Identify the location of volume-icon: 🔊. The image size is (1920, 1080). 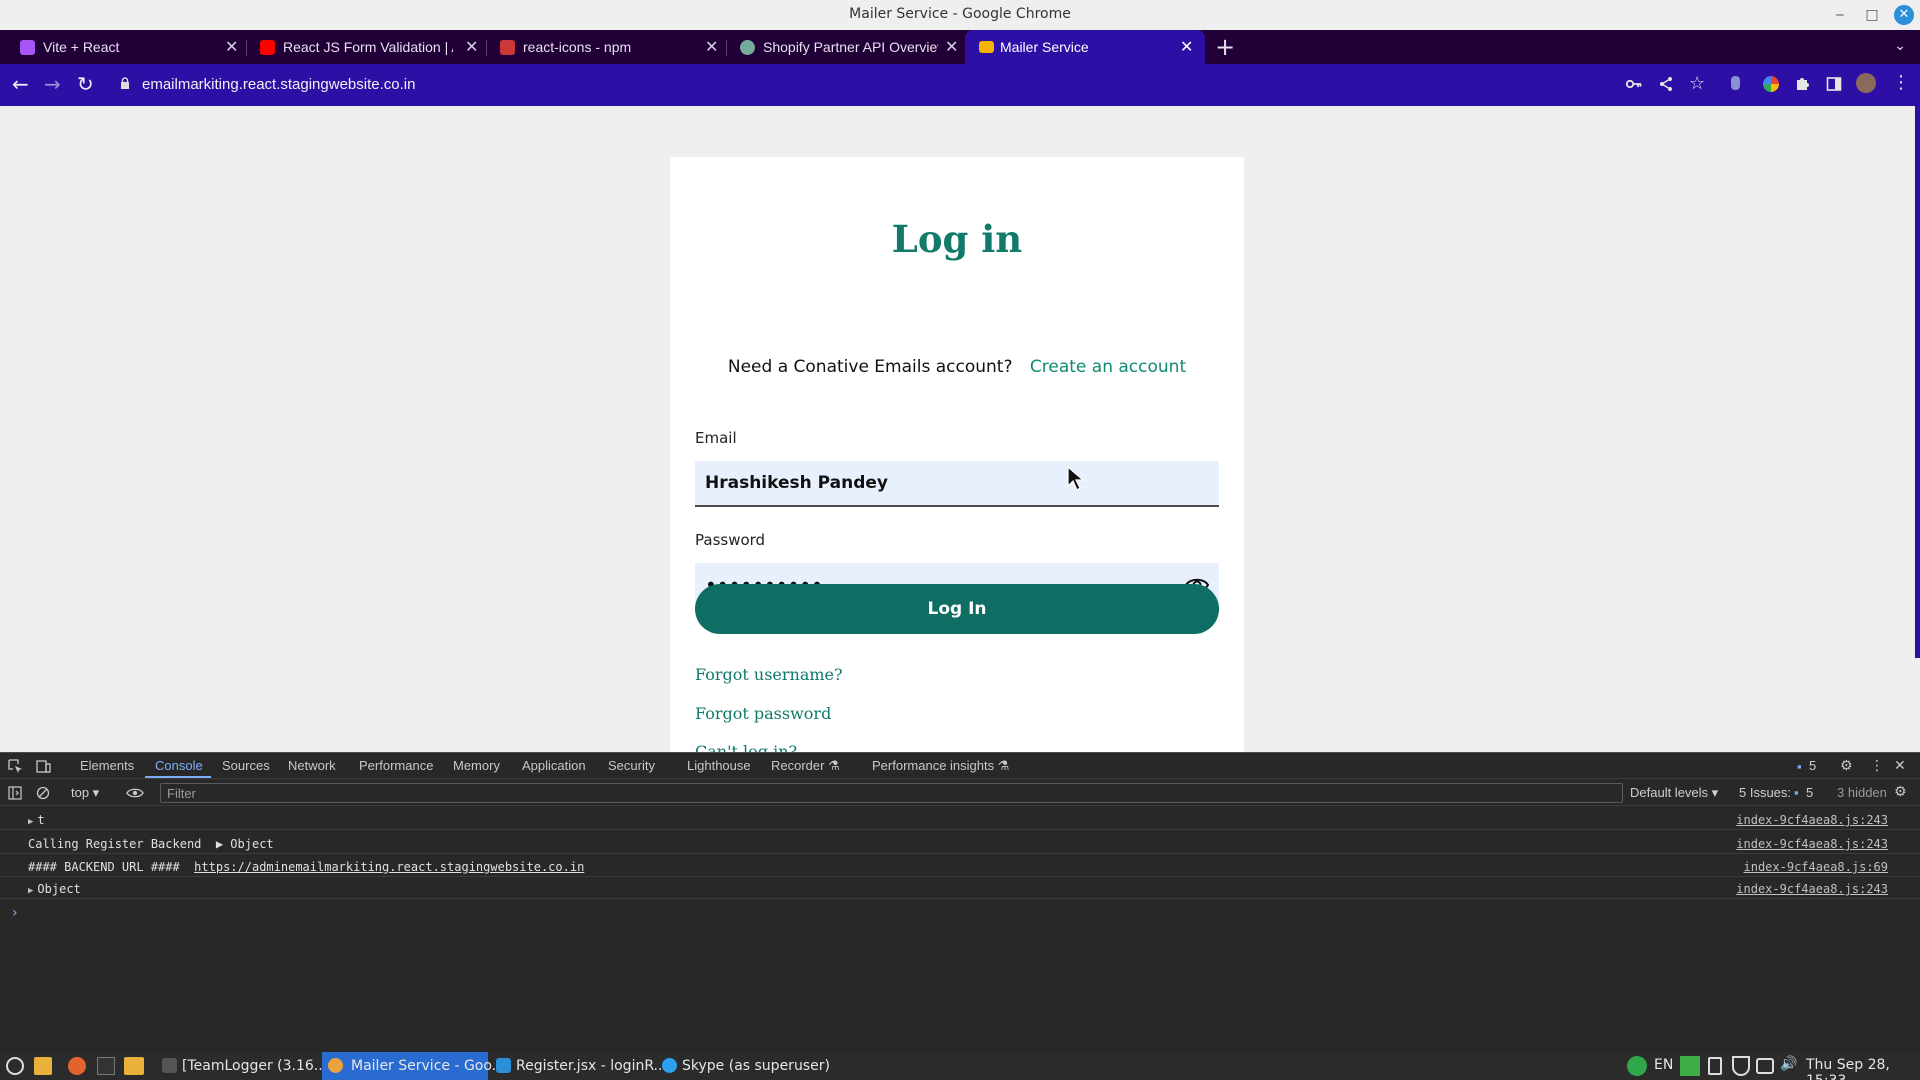
(1788, 1064).